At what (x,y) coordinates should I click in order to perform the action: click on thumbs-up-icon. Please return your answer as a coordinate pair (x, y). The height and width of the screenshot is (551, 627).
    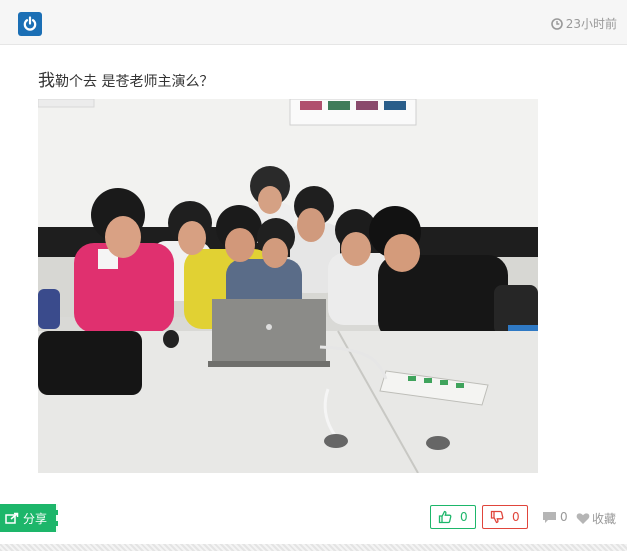
    Looking at the image, I should click on (445, 517).